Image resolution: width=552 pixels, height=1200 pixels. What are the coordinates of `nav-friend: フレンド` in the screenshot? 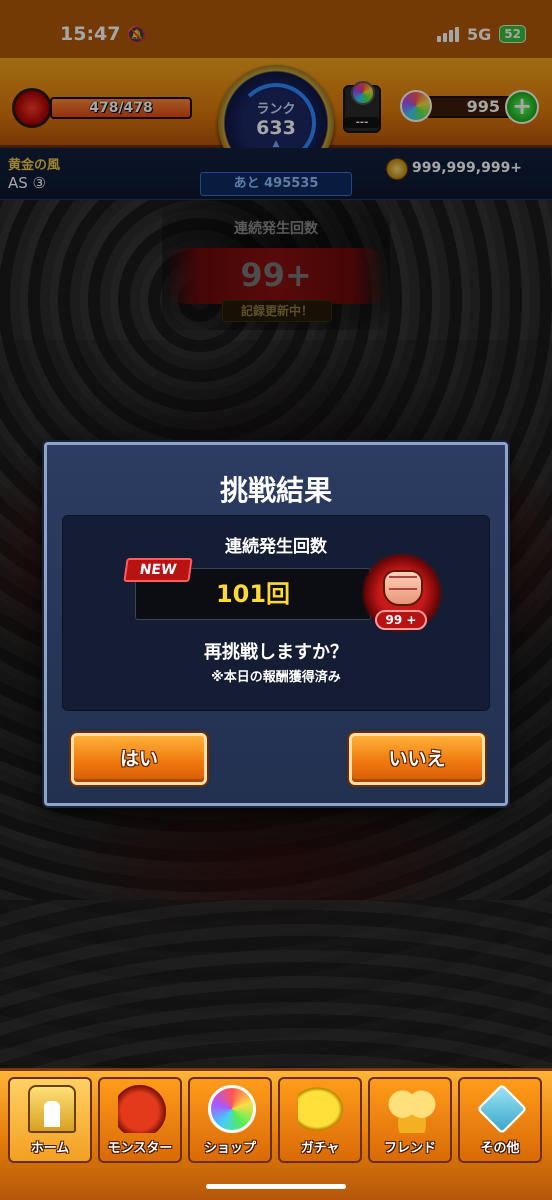 It's located at (410, 1120).